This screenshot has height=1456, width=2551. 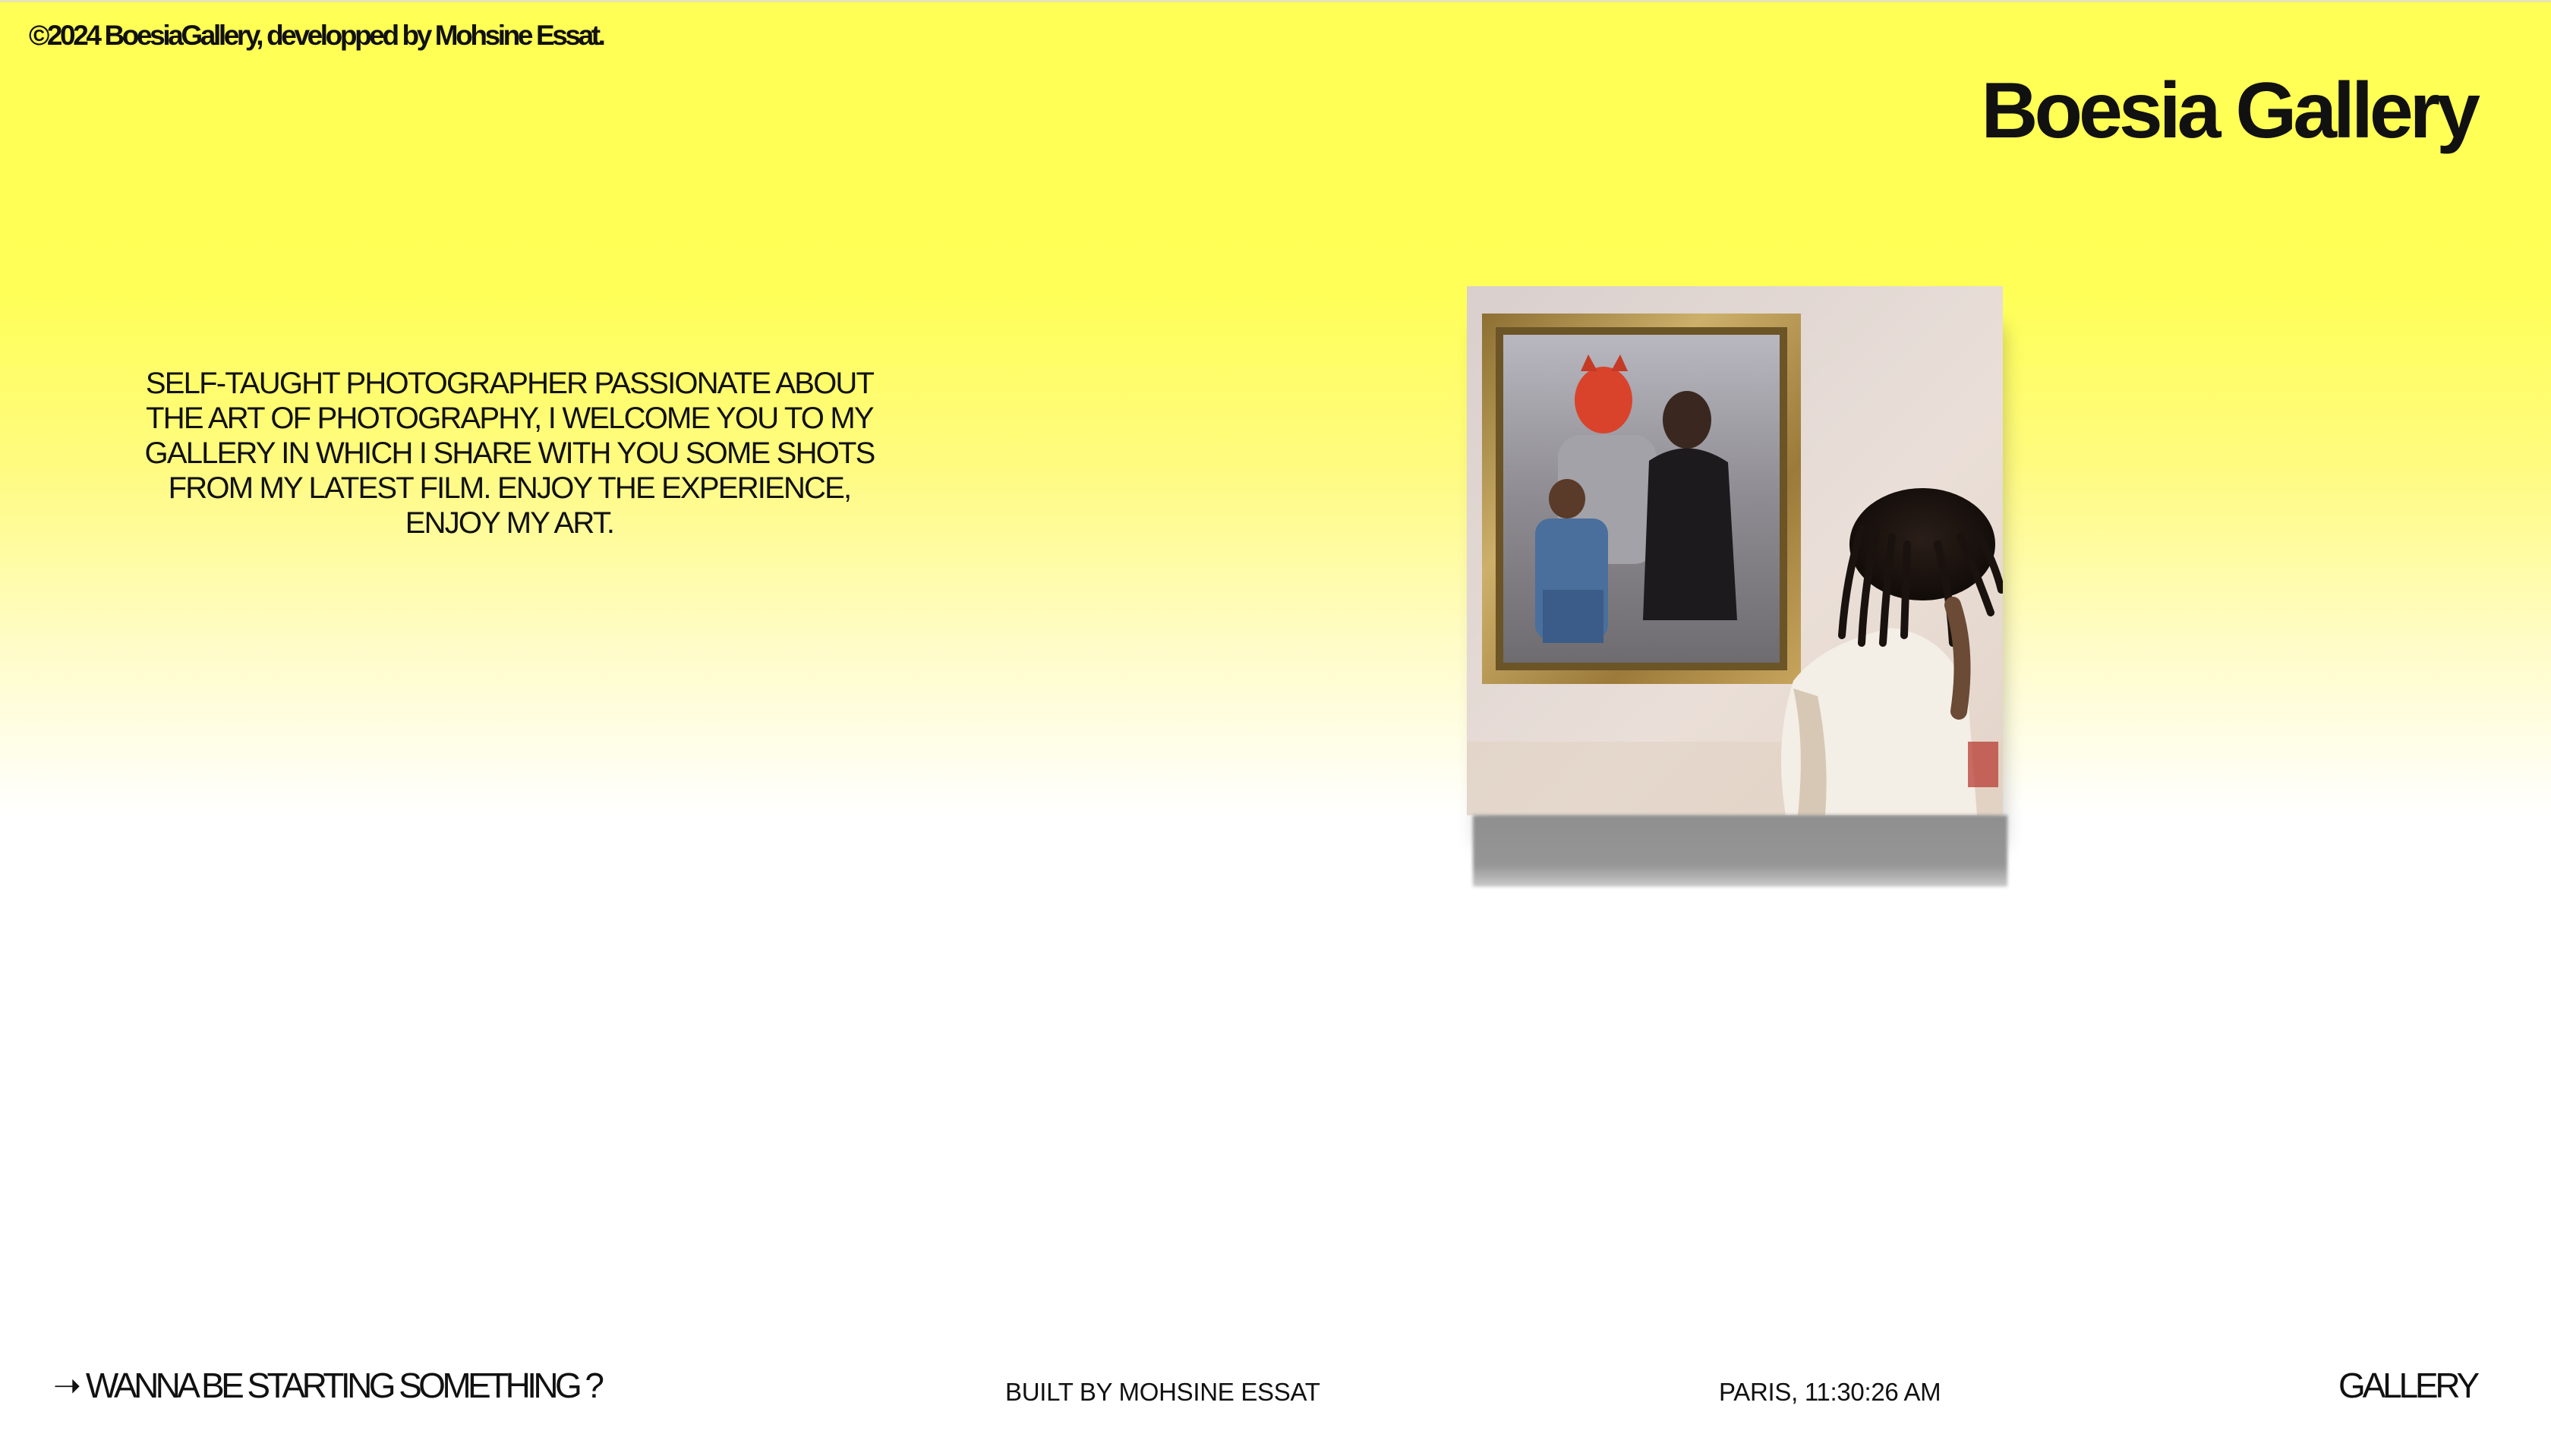 I want to click on featured-photo-image, so click(x=1735, y=550).